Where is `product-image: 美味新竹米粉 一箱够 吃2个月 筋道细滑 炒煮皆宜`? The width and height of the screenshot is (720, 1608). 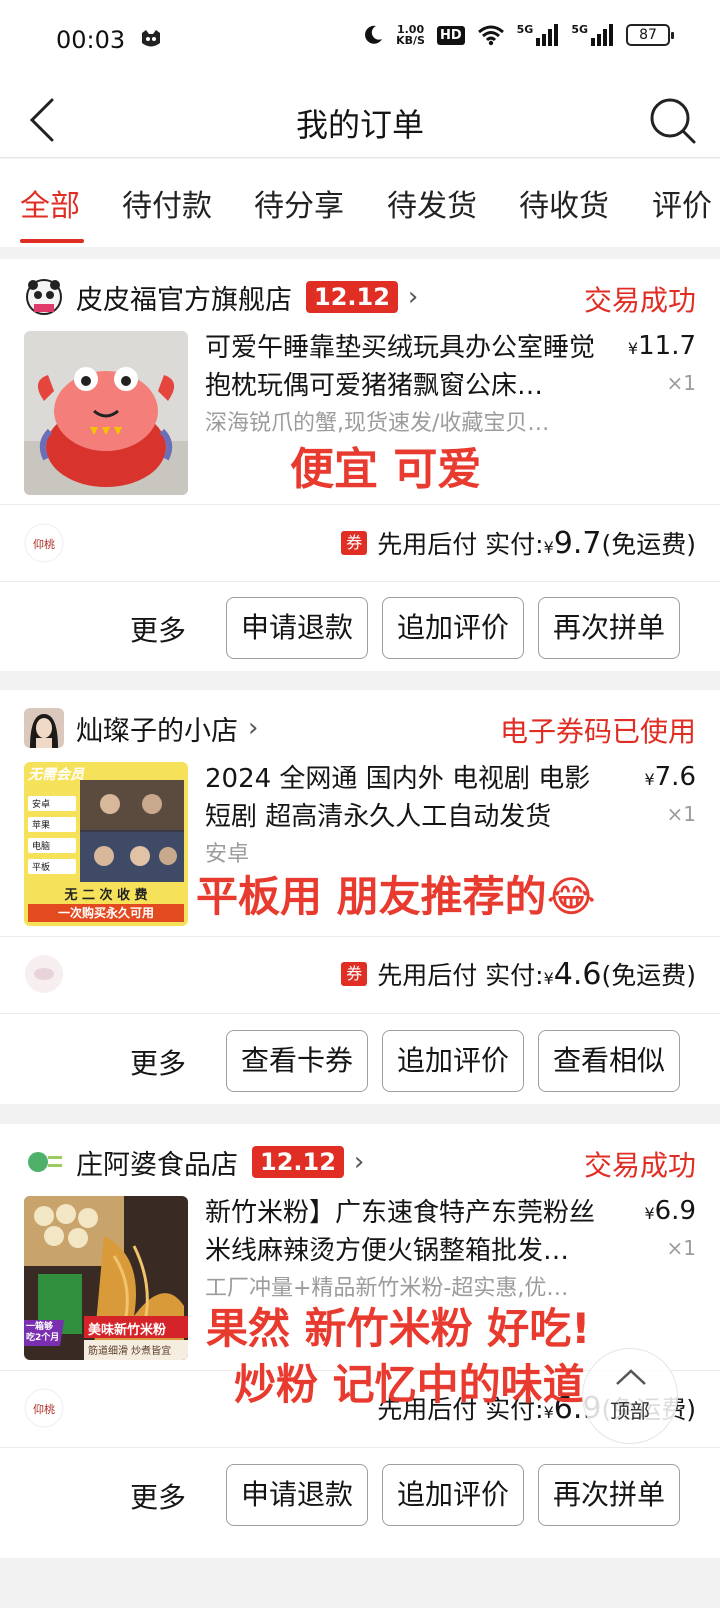
product-image: 美味新竹米粉 一箱够 吃2个月 筋道细滑 炒煮皆宜 is located at coordinates (106, 1278).